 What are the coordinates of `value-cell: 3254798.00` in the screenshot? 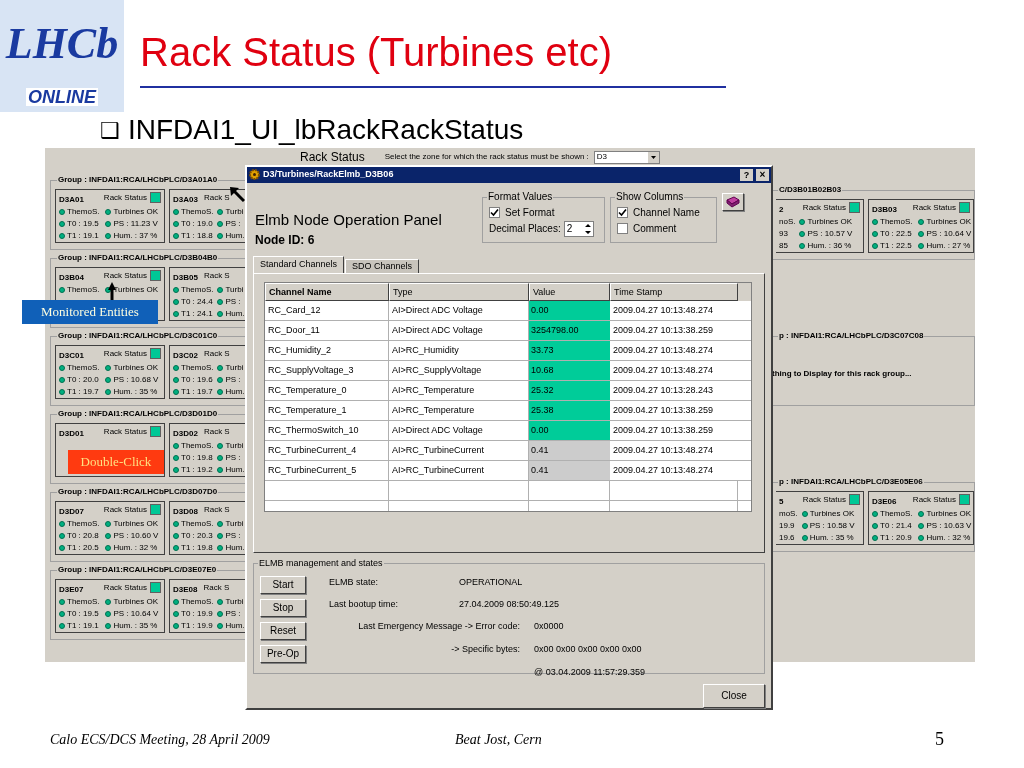 It's located at (569, 331).